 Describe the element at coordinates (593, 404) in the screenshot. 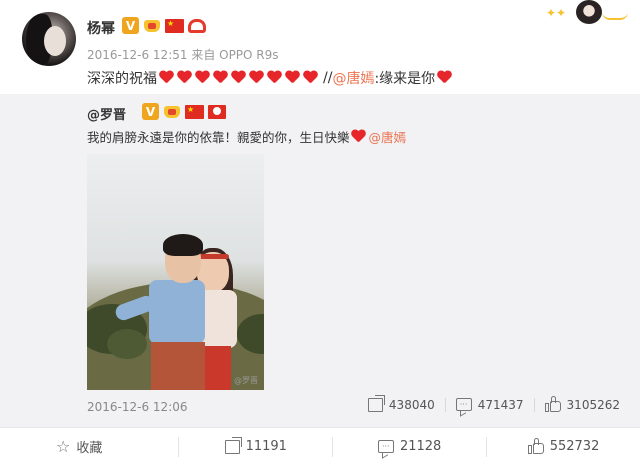

I see `repost-like-count: 3105262` at that location.